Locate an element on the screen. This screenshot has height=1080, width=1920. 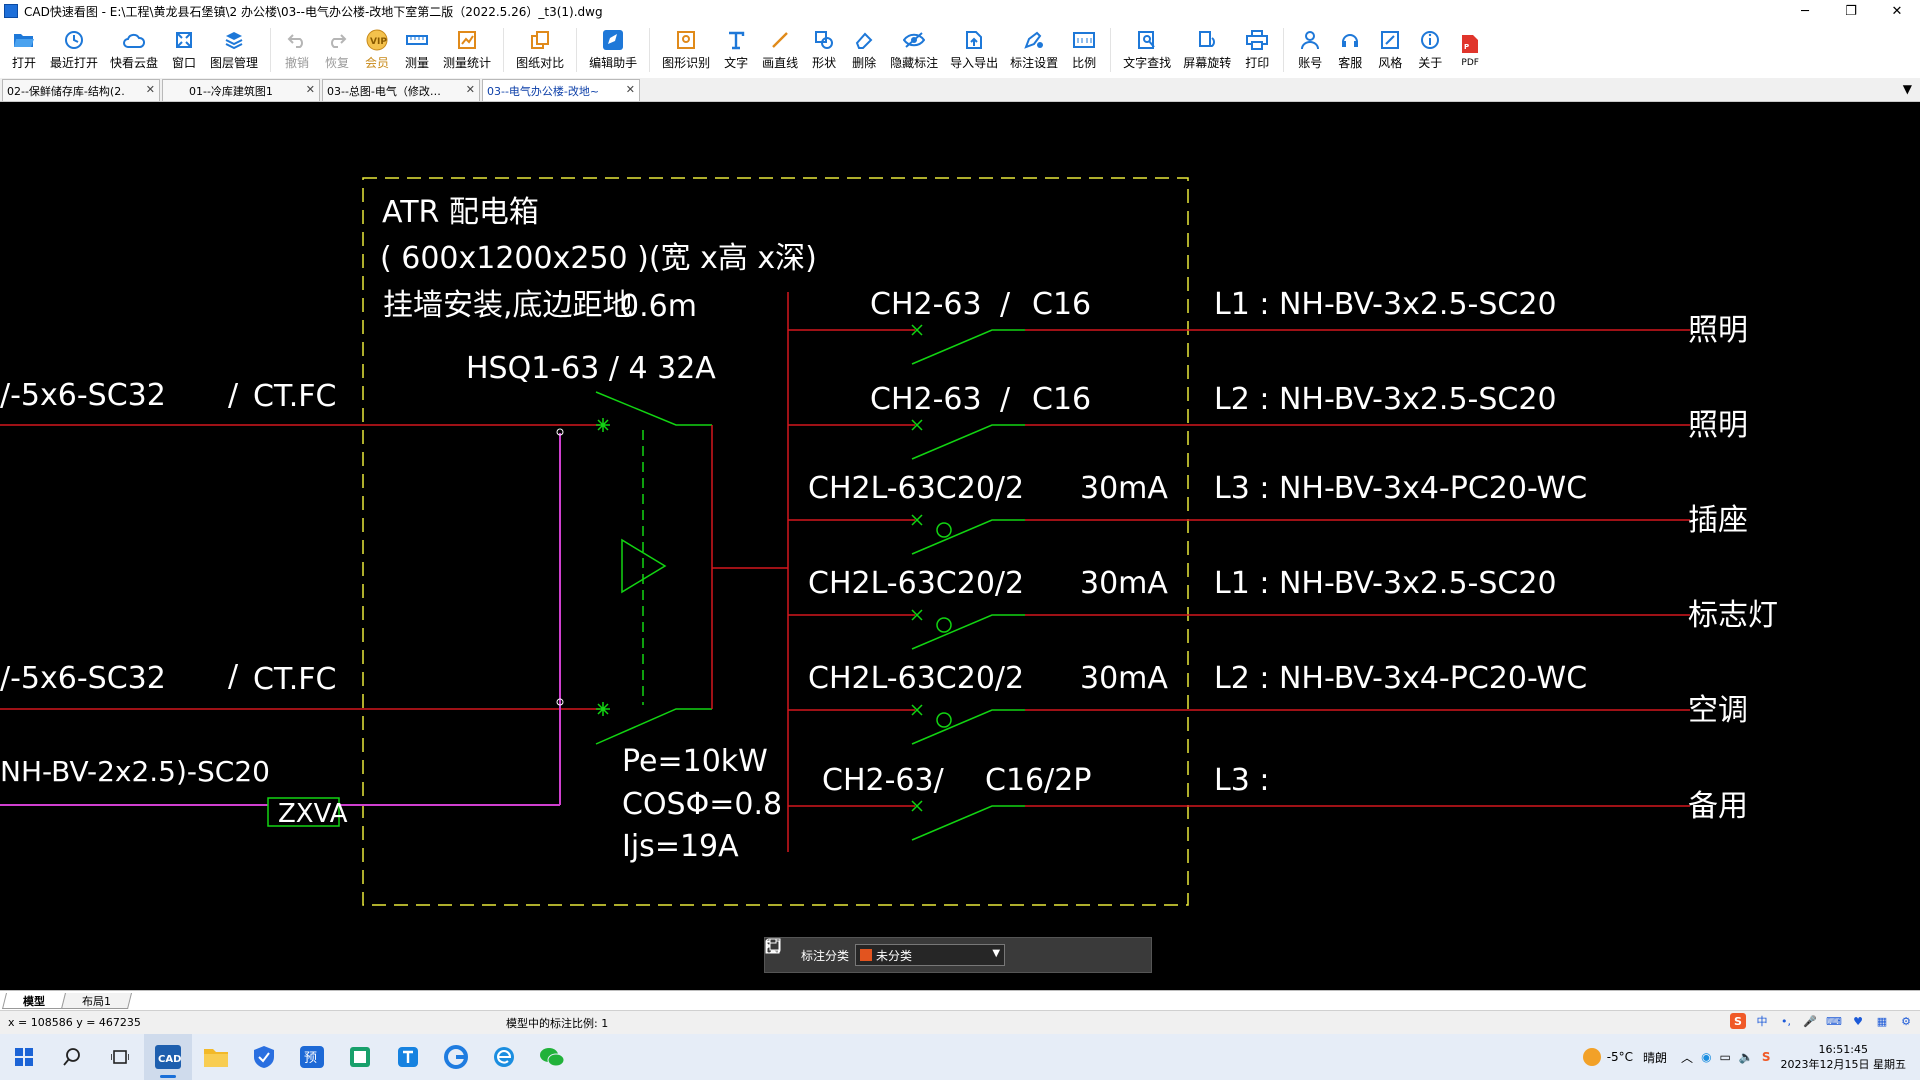
edit-assistant-button: 编辑助手 is located at coordinates (613, 50).